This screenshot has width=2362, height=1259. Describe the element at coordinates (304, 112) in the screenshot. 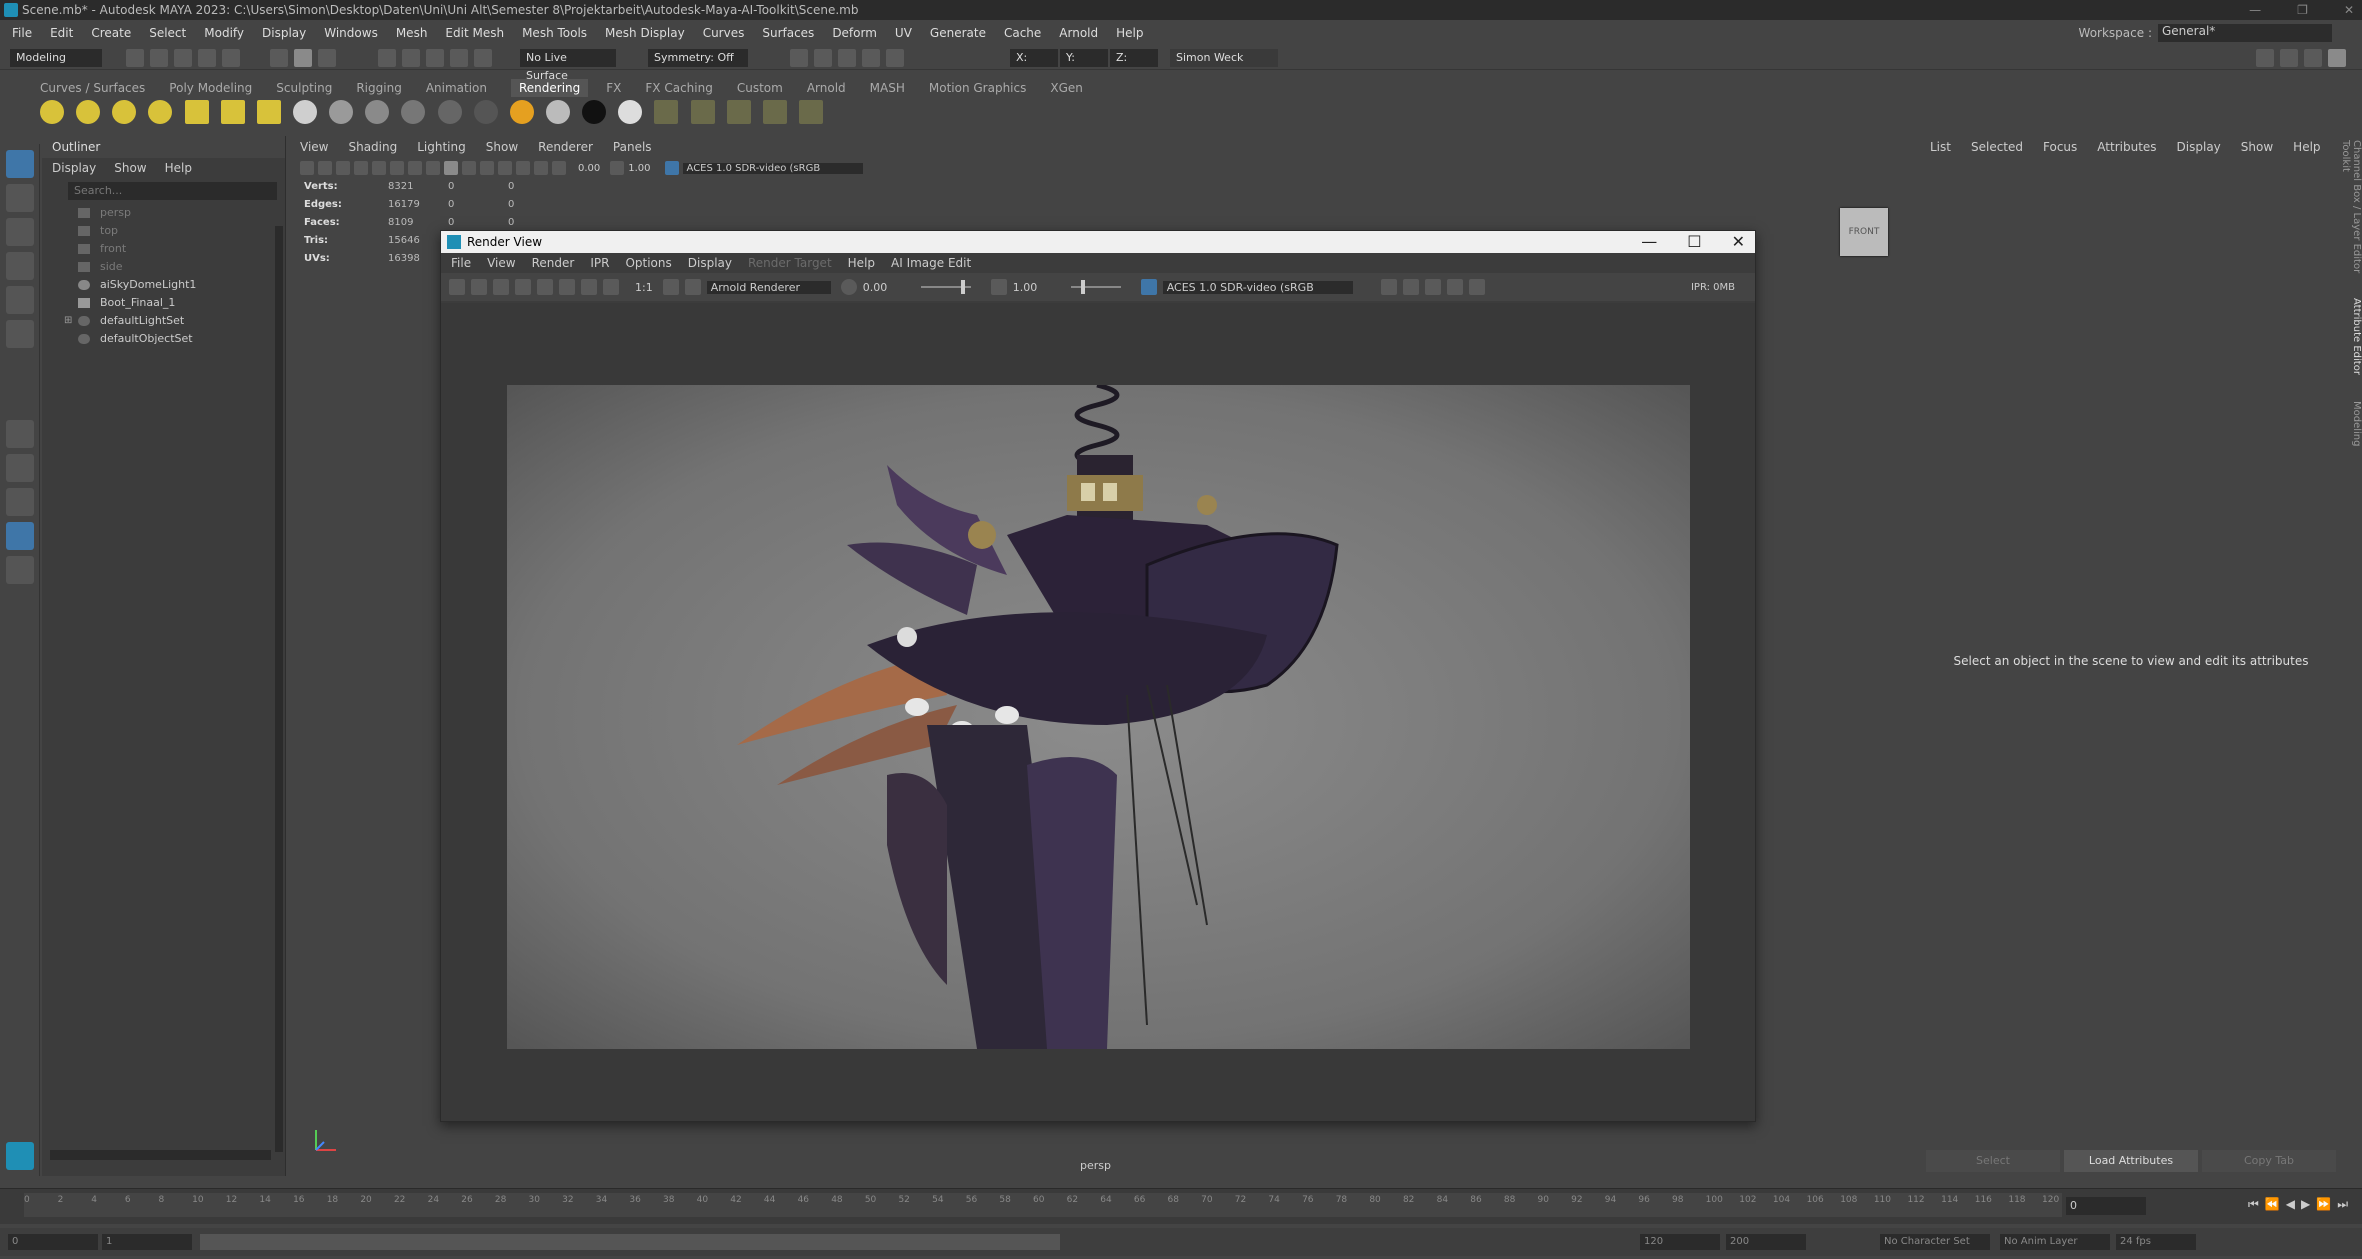

I see `blinn-shader-icon` at that location.